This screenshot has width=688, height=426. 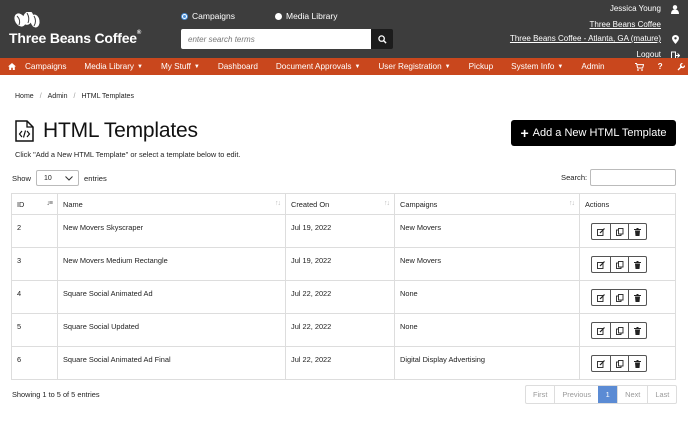 I want to click on nav-media-library: Media Library ▼, so click(x=113, y=66).